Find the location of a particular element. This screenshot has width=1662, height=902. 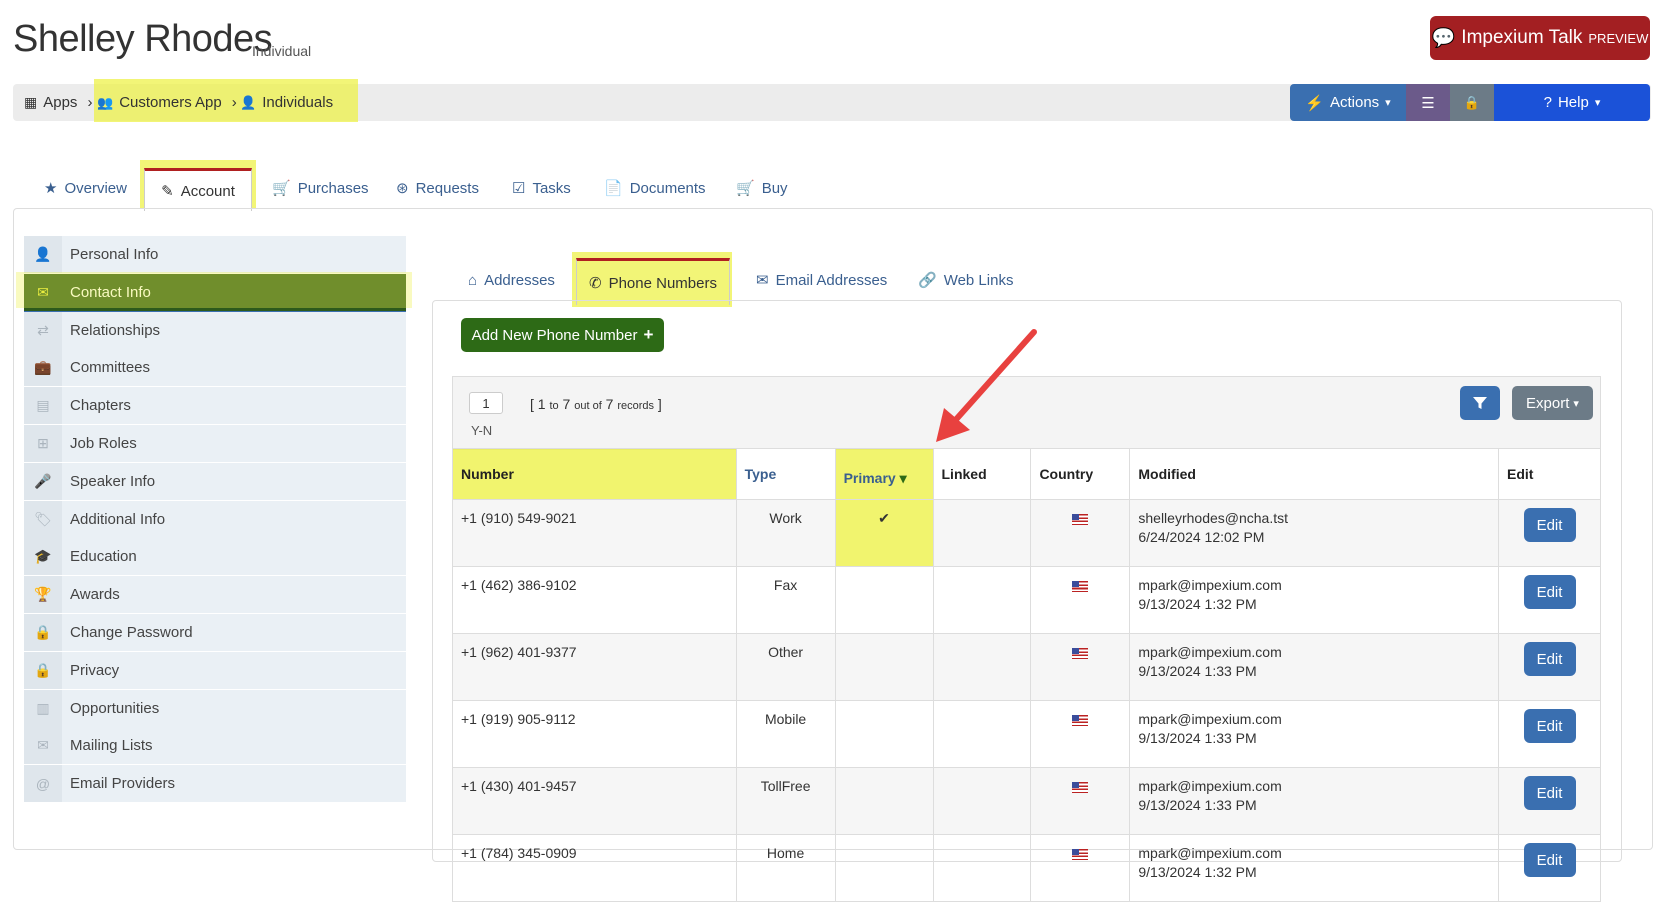

subtab-addresses: ⌂ Addresses is located at coordinates (511, 280).